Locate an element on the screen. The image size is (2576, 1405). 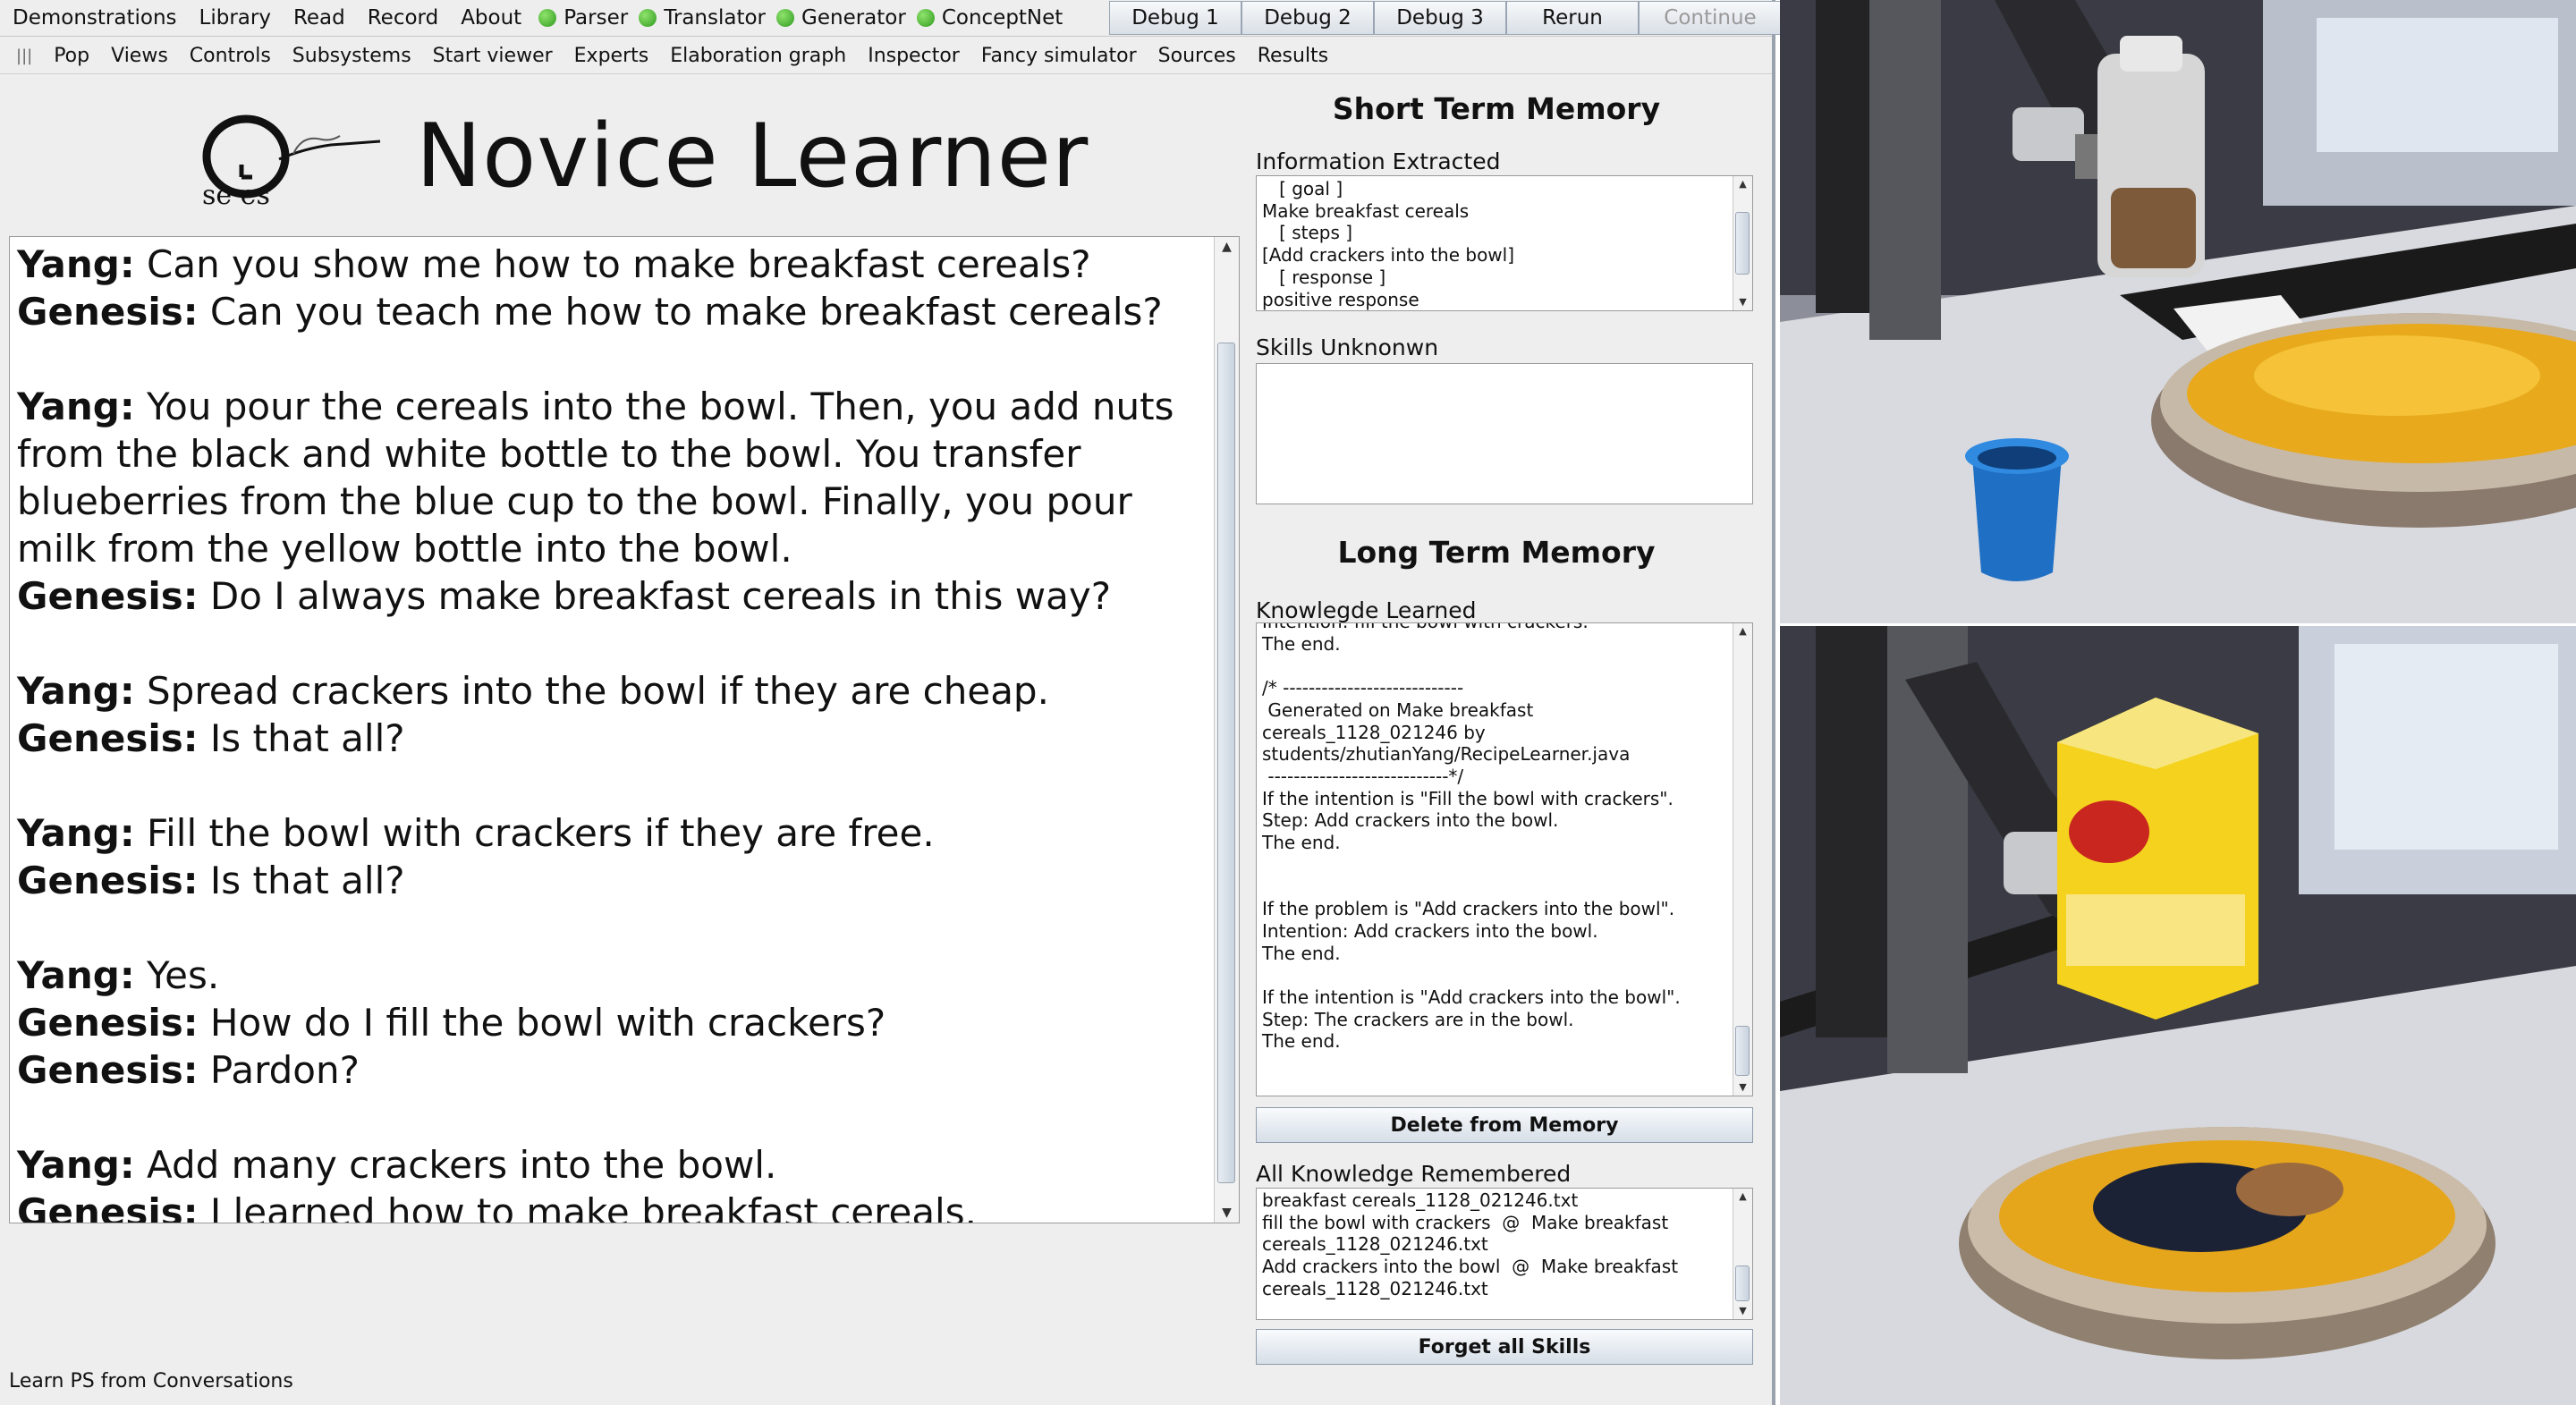
status-parser: Parser is located at coordinates (581, 18).